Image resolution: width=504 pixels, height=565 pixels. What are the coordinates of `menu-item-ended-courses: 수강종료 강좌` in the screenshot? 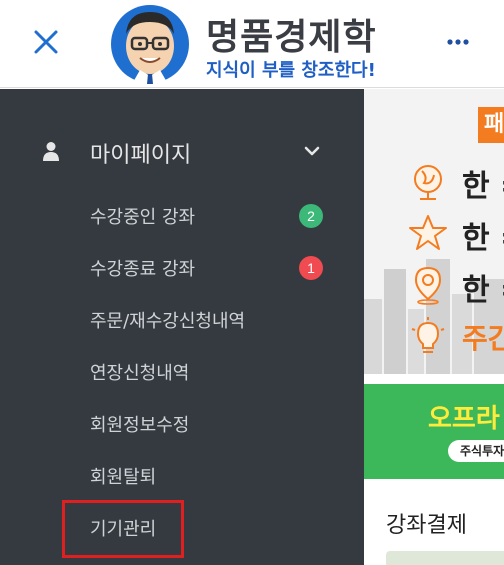 It's located at (142, 270).